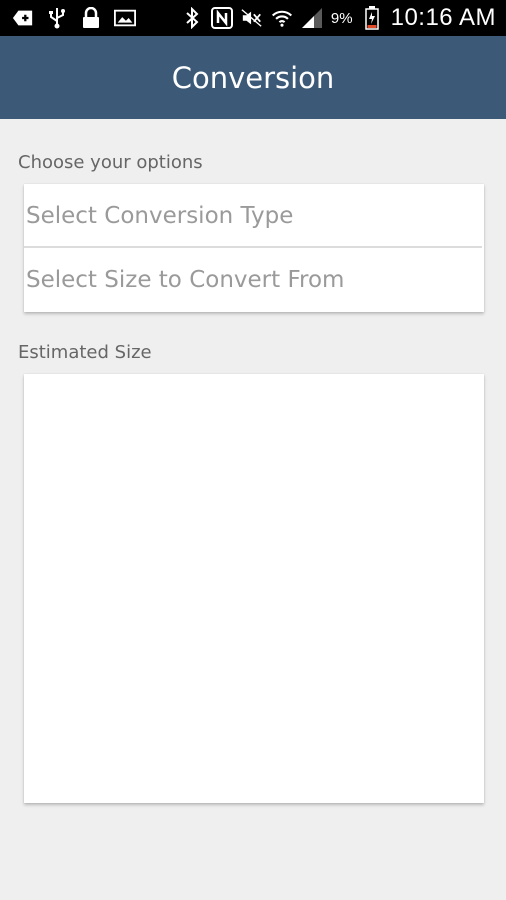 The height and width of the screenshot is (900, 506). I want to click on signal-icon, so click(312, 18).